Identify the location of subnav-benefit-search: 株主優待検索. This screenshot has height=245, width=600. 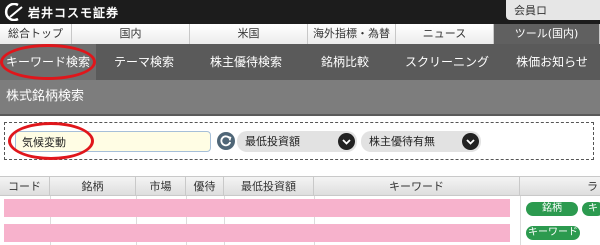
(246, 62).